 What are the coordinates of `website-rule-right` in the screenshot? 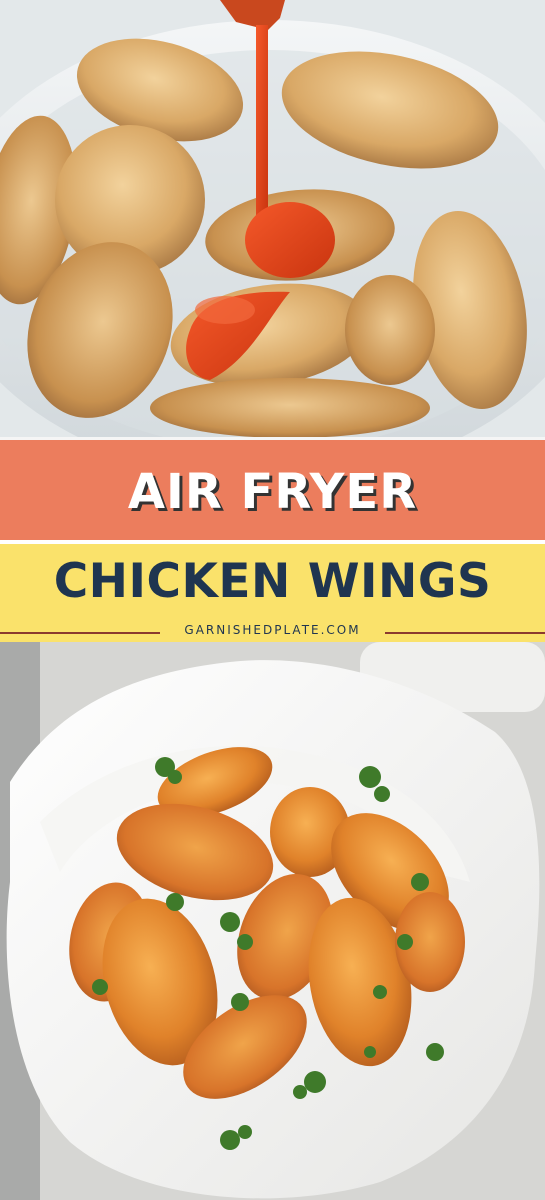 It's located at (465, 633).